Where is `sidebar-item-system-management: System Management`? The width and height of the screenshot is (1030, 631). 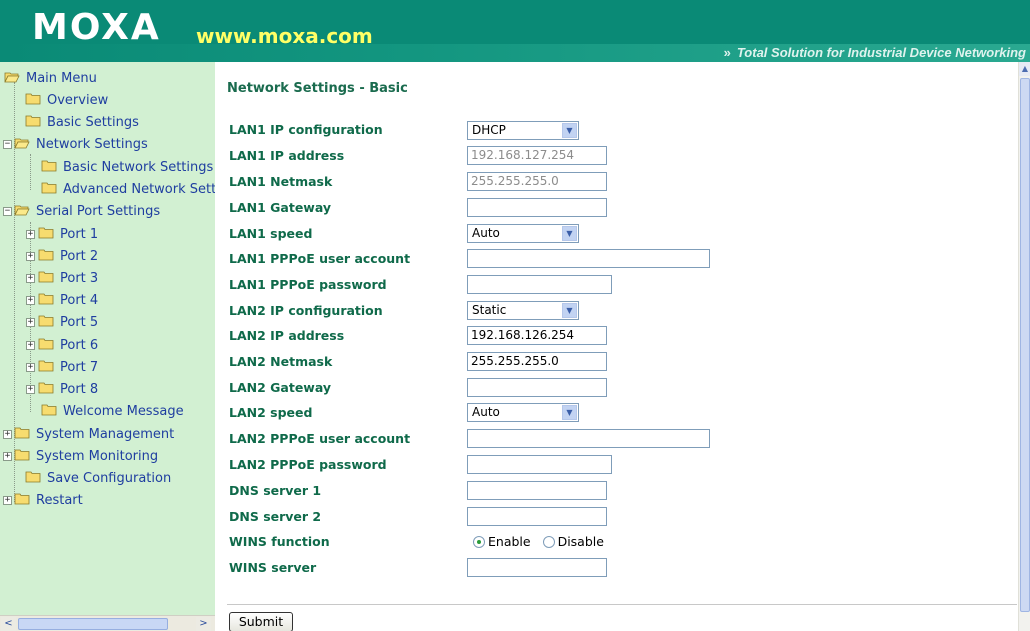 sidebar-item-system-management: System Management is located at coordinates (94, 435).